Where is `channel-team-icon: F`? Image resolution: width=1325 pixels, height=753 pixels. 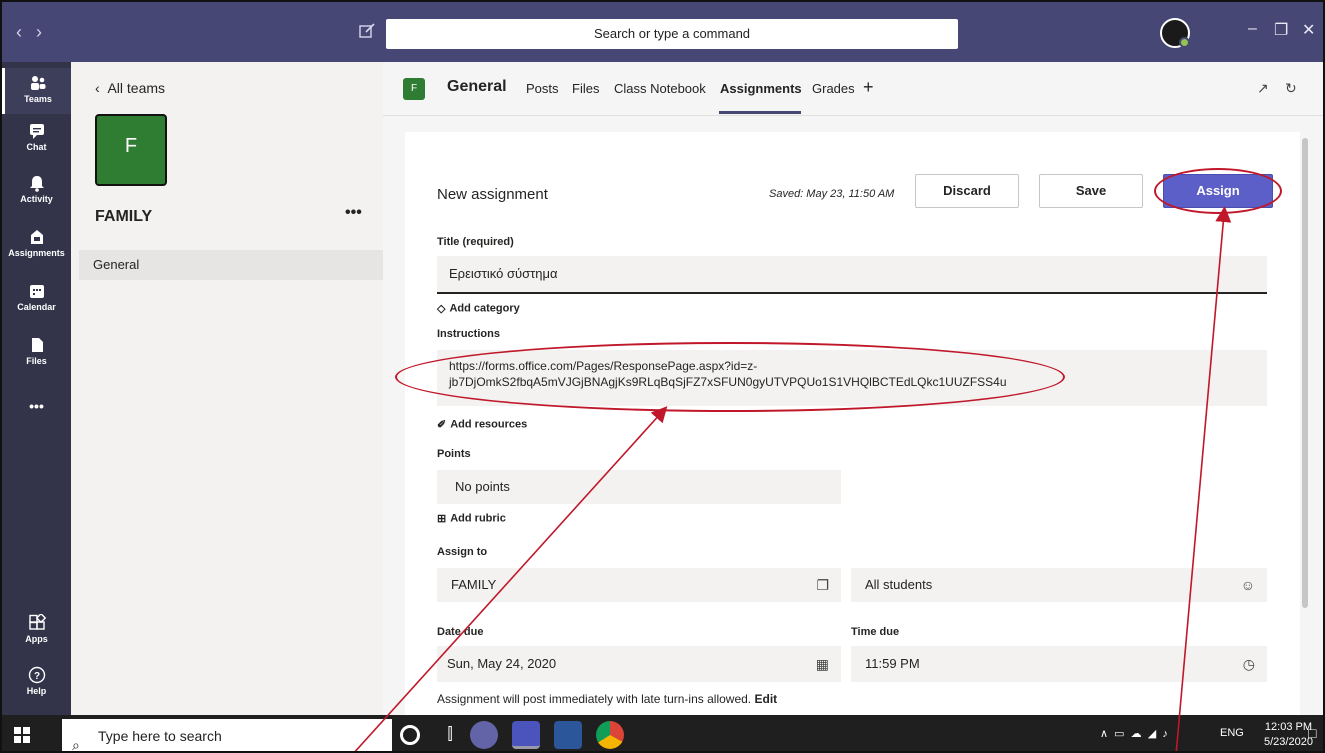
channel-team-icon: F is located at coordinates (414, 89).